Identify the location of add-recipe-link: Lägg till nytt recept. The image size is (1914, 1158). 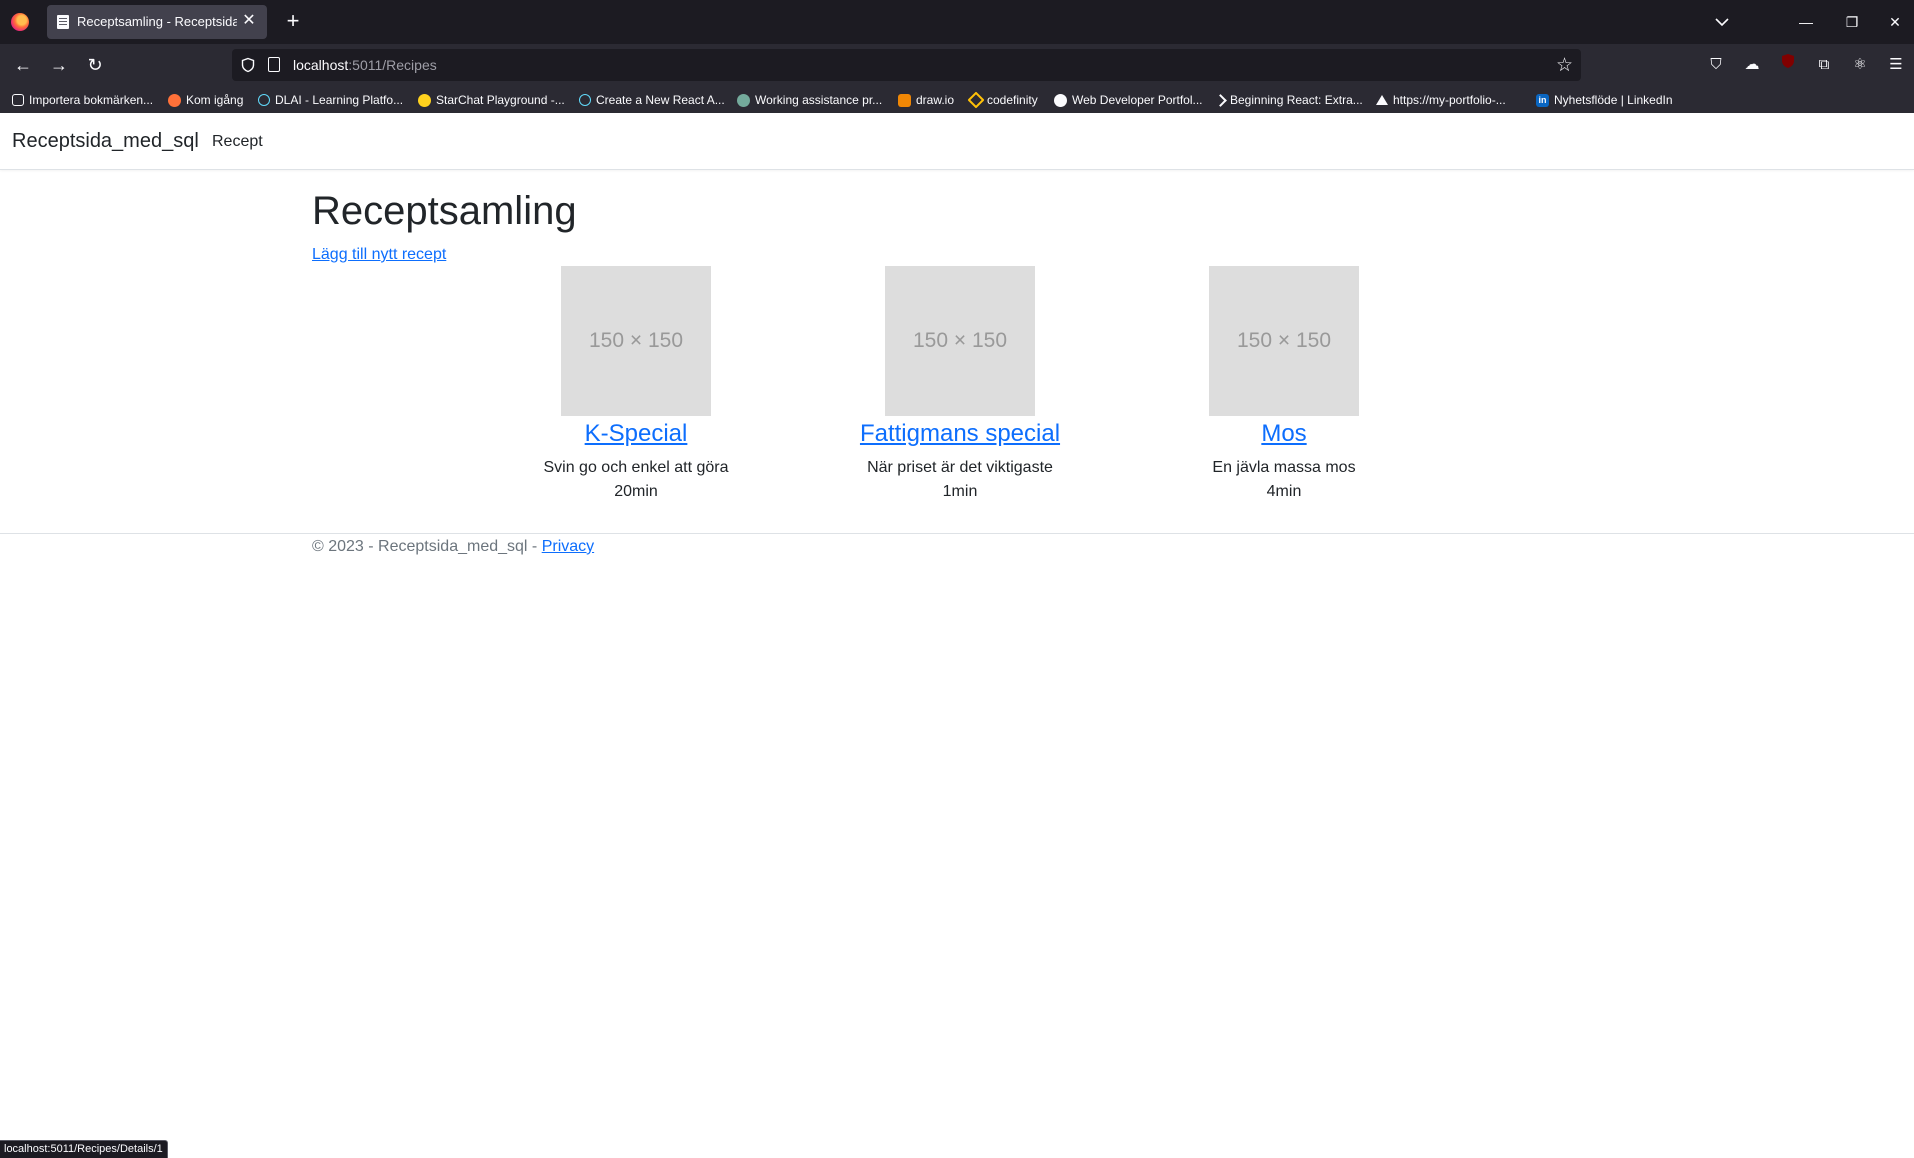
(379, 255).